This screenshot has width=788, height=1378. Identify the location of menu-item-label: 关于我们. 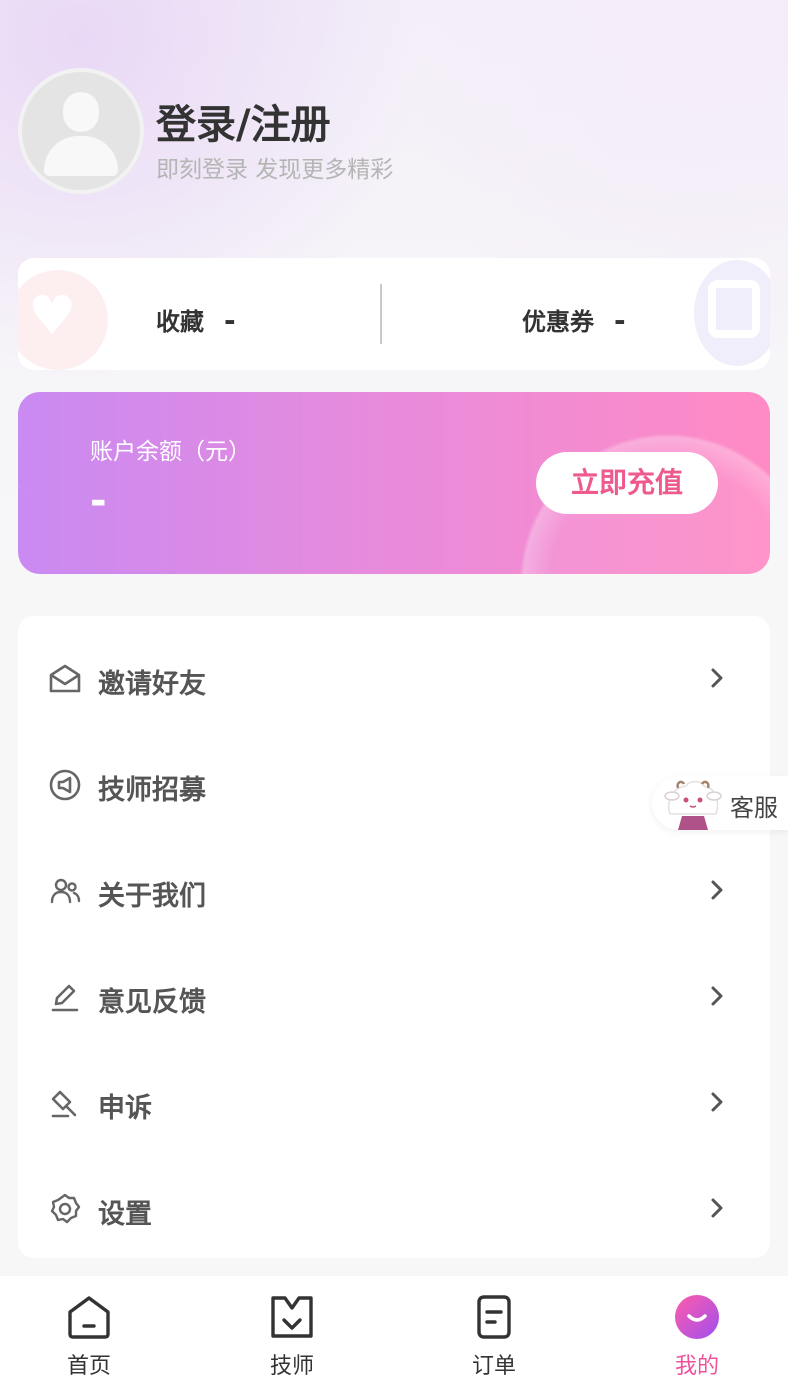
(152, 896).